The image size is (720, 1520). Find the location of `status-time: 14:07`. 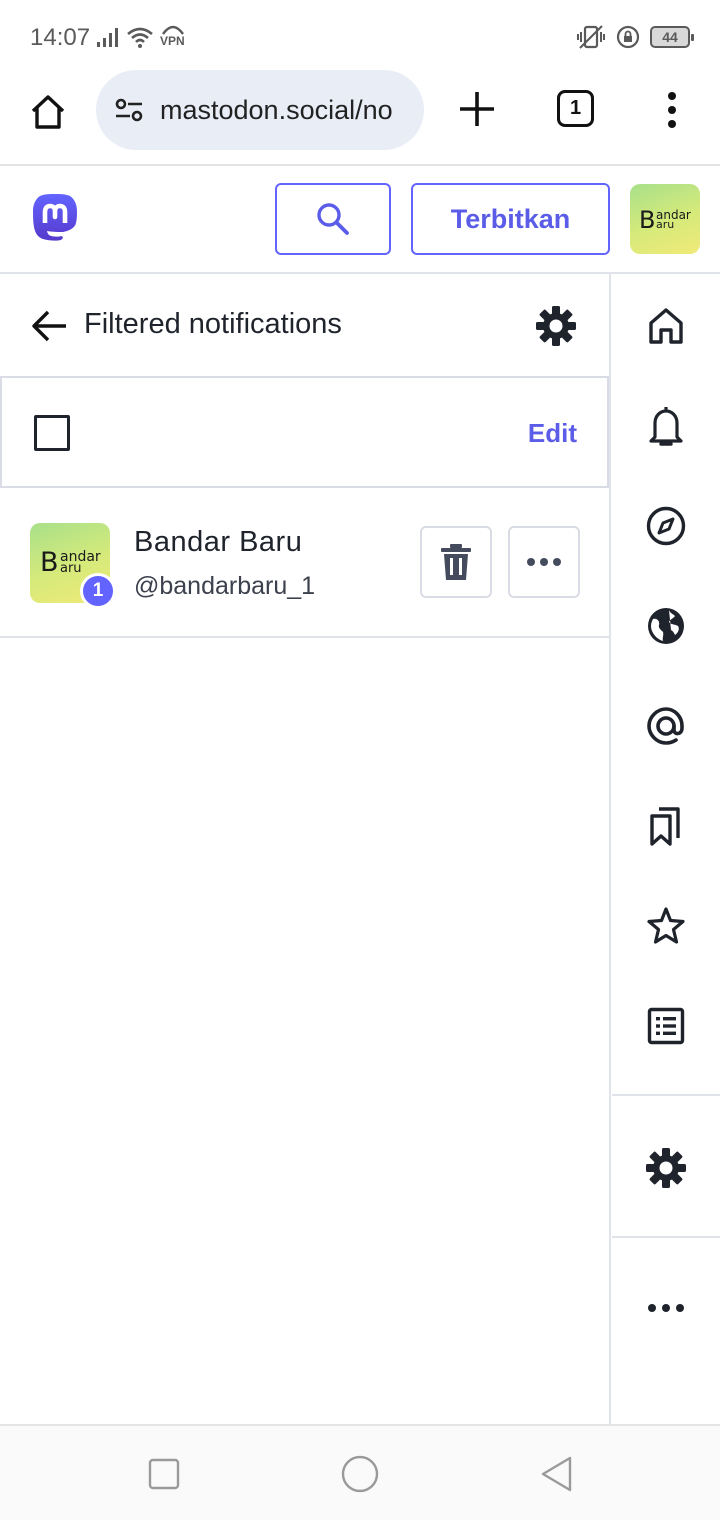

status-time: 14:07 is located at coordinates (60, 37).